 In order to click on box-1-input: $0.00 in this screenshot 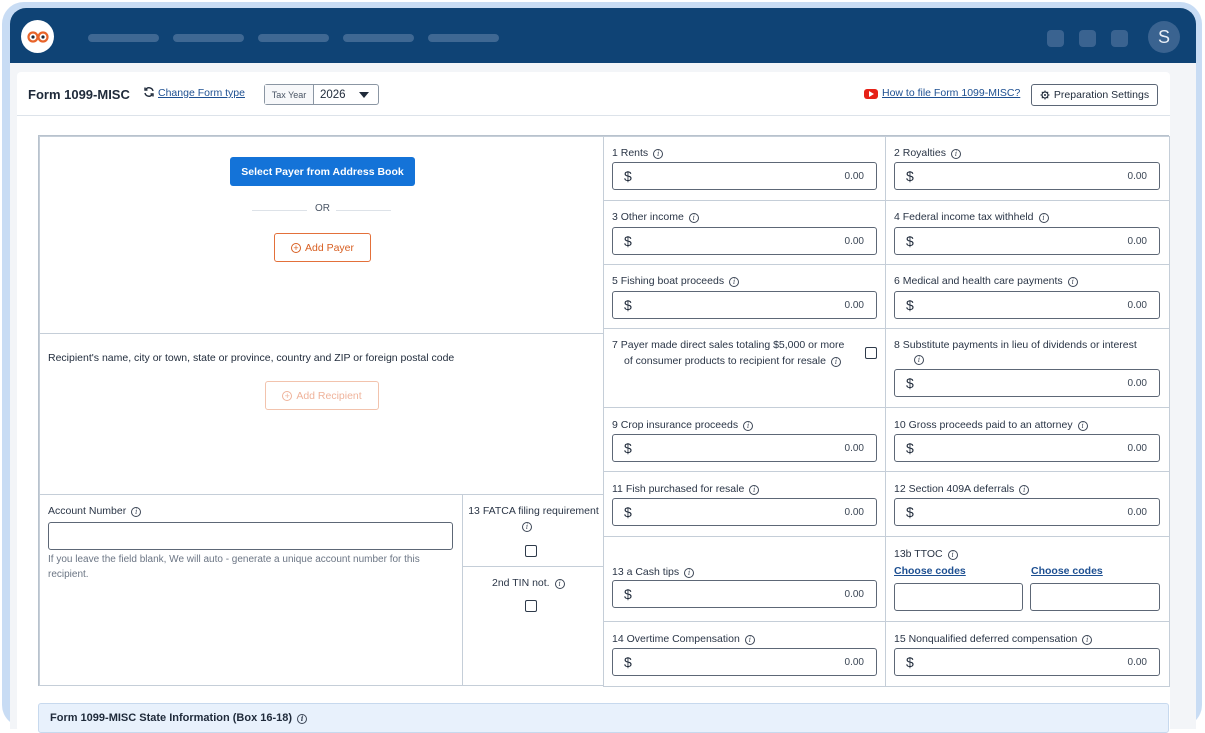, I will do `click(744, 176)`.